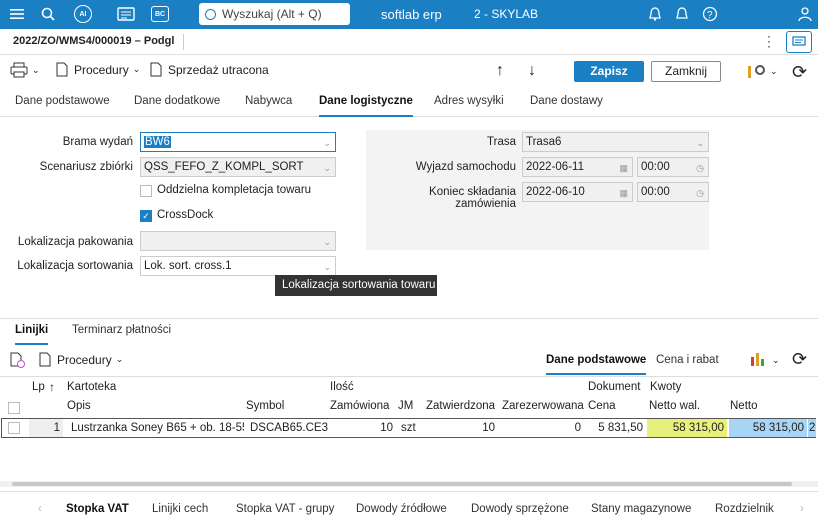  Describe the element at coordinates (80, 359) in the screenshot. I see `lines-procedures-button: Procedury ⌄` at that location.